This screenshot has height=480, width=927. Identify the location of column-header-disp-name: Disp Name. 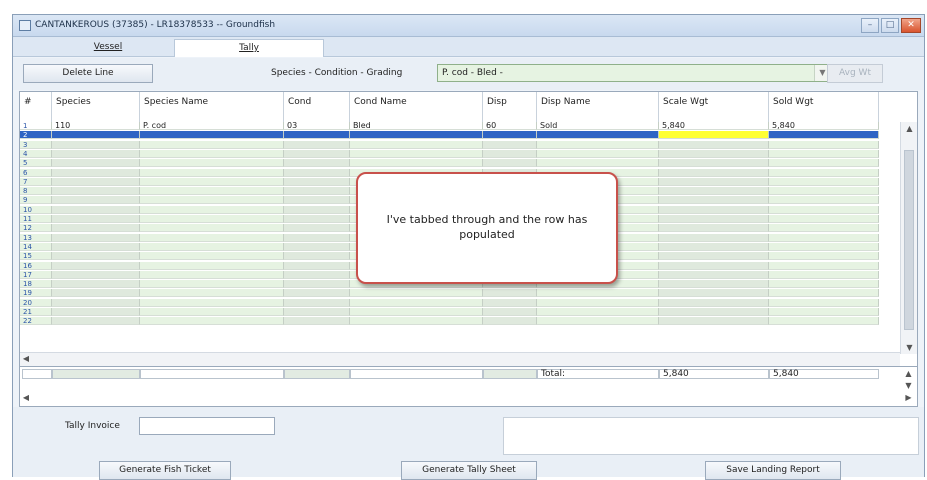
(598, 107).